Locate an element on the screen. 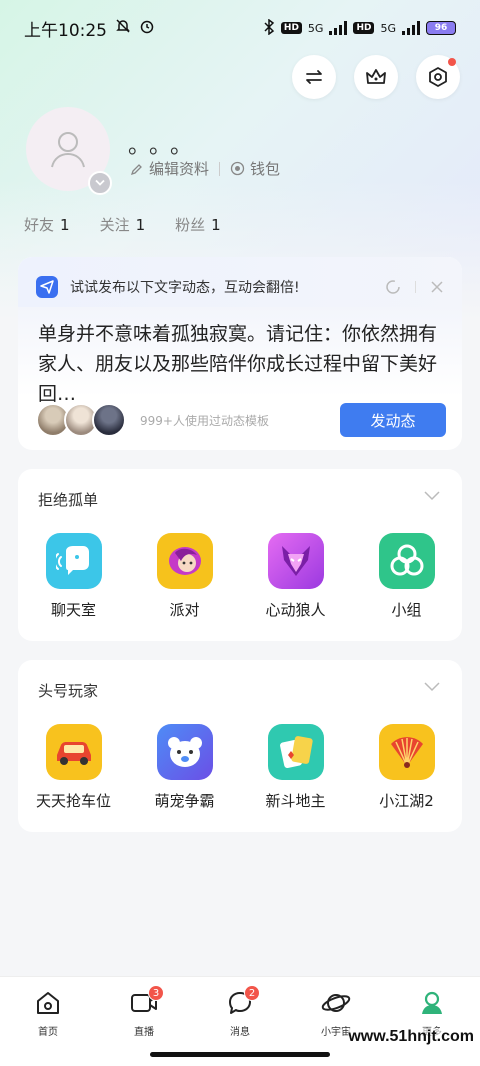 The width and height of the screenshot is (480, 1066). alarm-icon is located at coordinates (147, 28).